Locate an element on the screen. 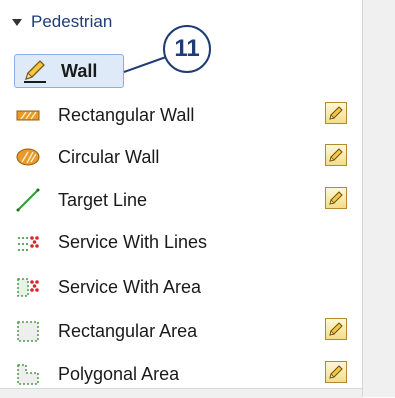 The image size is (395, 398). service-area-icon is located at coordinates (28, 287).